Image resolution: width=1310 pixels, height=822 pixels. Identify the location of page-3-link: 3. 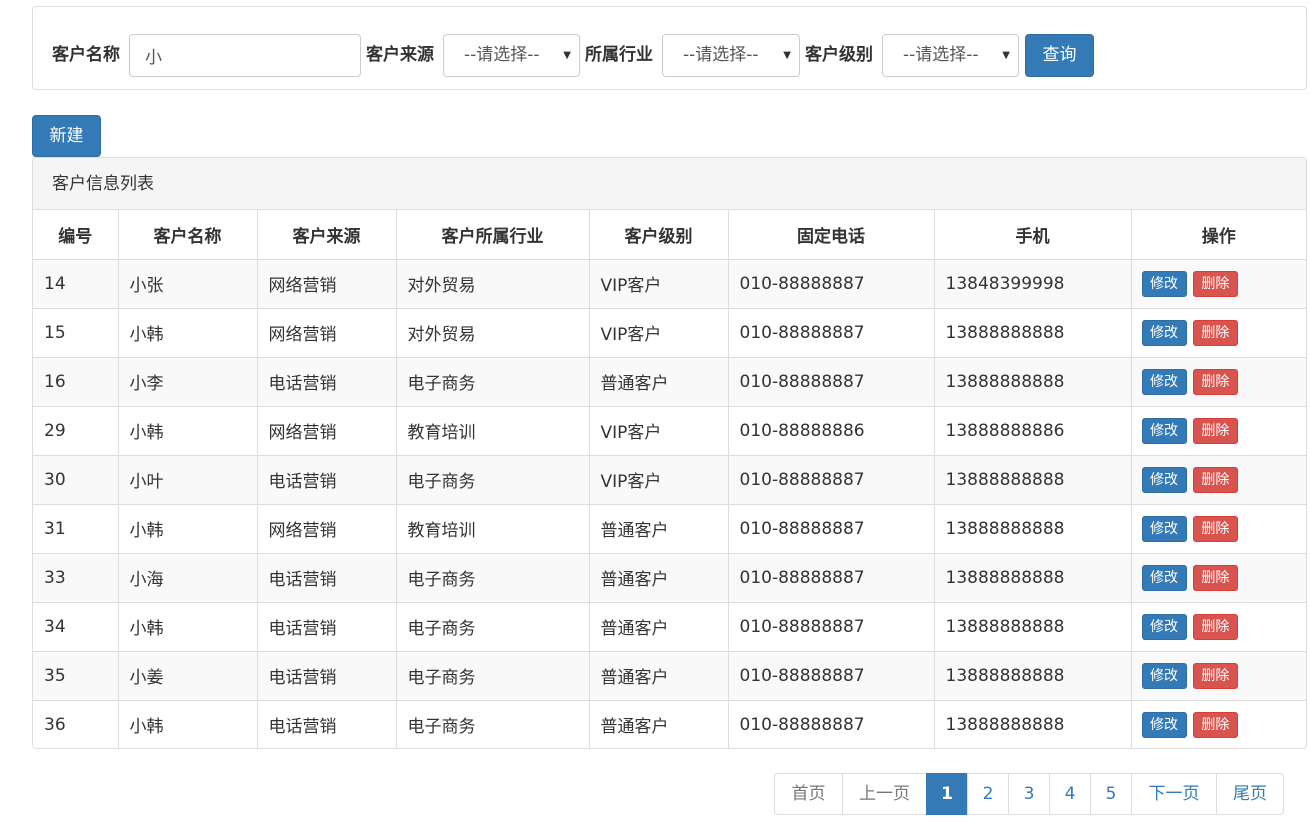
(1029, 794).